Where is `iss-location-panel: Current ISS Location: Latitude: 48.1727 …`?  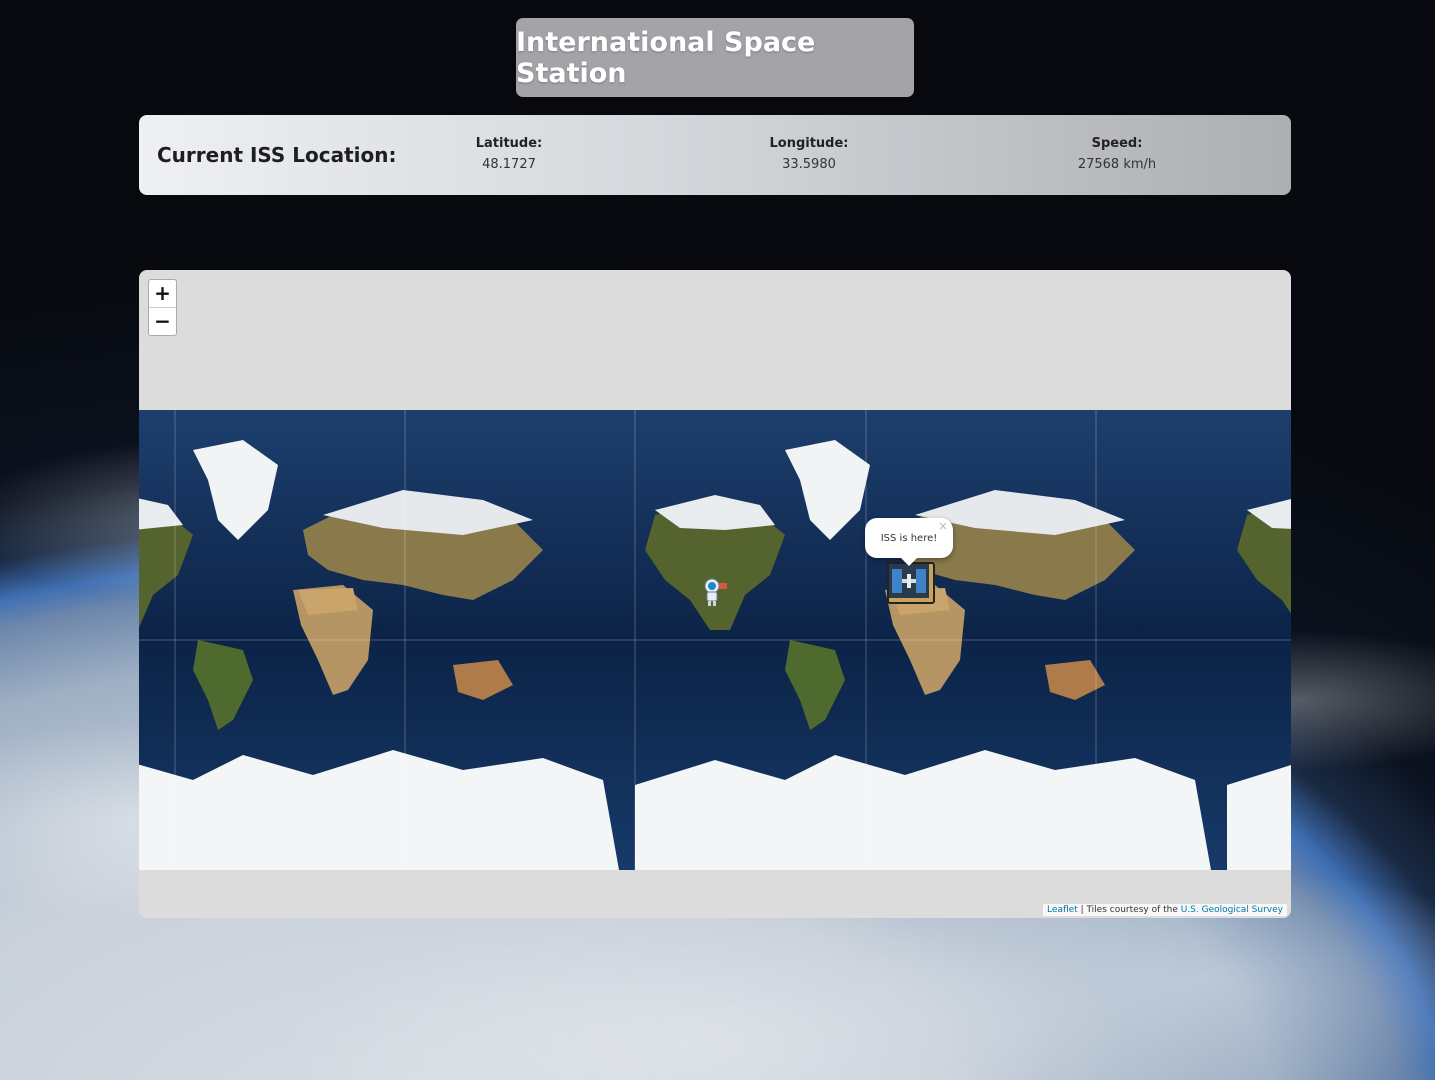 iss-location-panel: Current ISS Location: Latitude: 48.1727 … is located at coordinates (715, 155).